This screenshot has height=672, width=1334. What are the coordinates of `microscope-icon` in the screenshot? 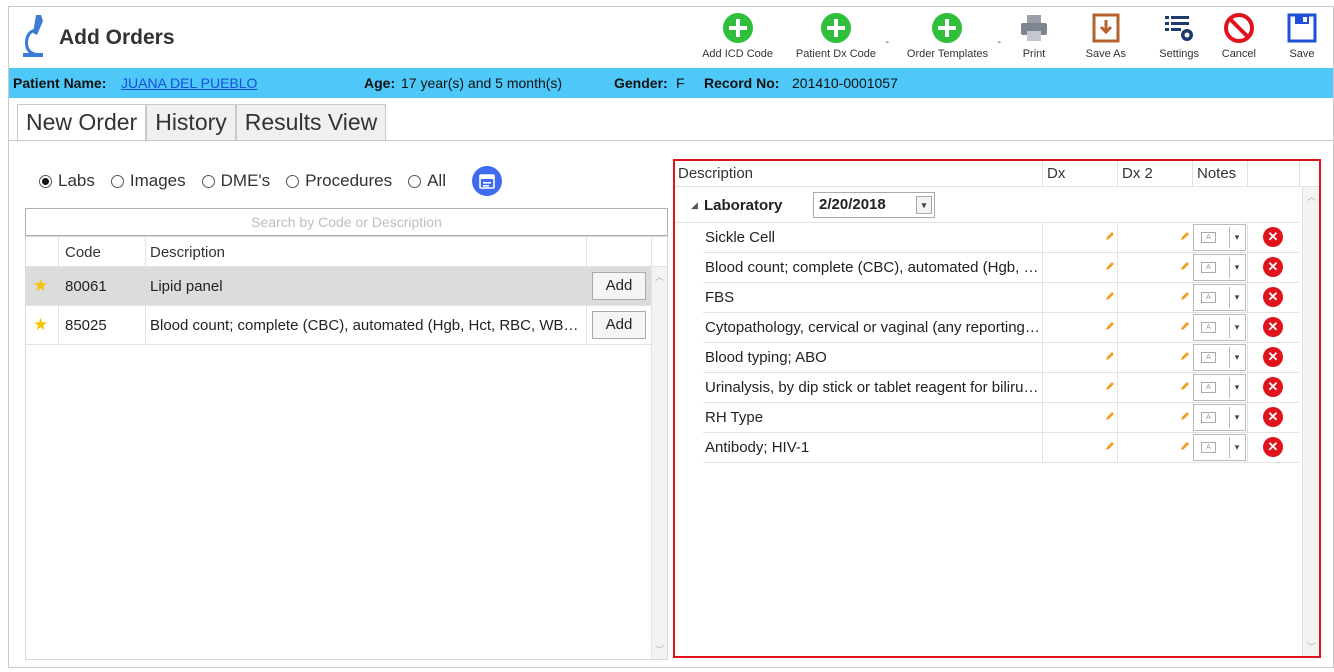 It's located at (33, 36).